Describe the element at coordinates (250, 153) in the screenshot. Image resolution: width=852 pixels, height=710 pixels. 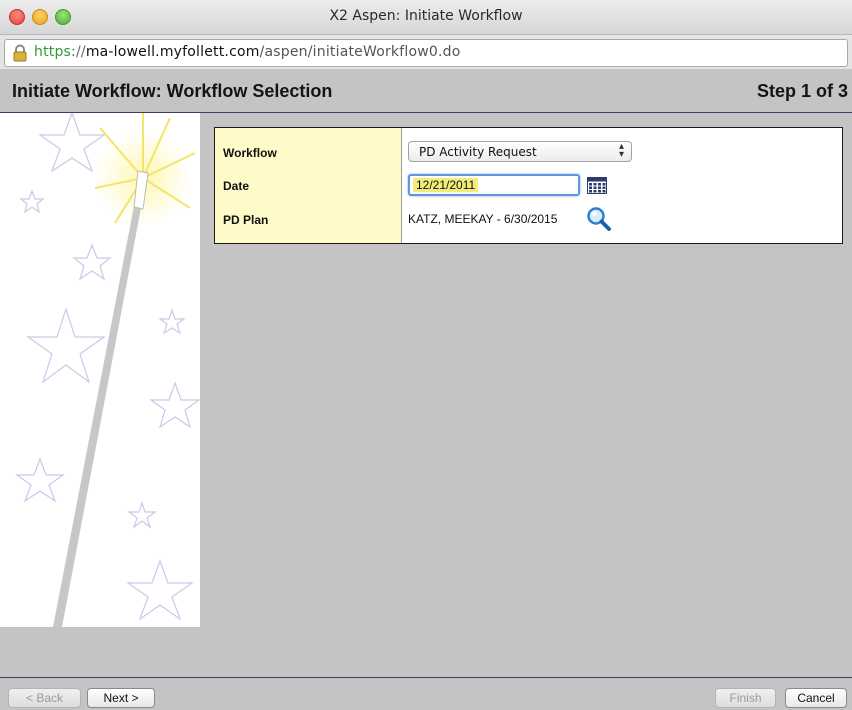
I see `workflow-label: Workflow` at that location.